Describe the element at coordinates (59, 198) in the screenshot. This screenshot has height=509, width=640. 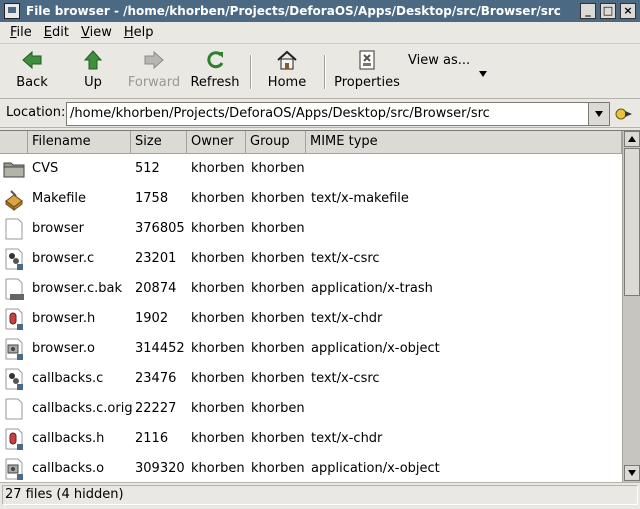
I see `file-name: Makefile` at that location.